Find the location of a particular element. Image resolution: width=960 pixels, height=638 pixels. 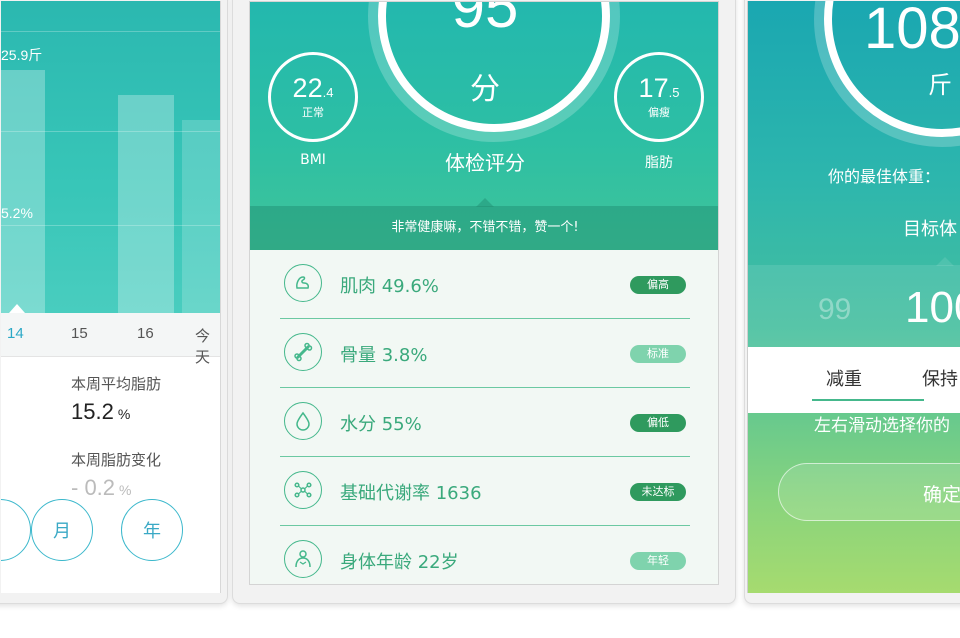

bmi-status: 正常 is located at coordinates (313, 112).